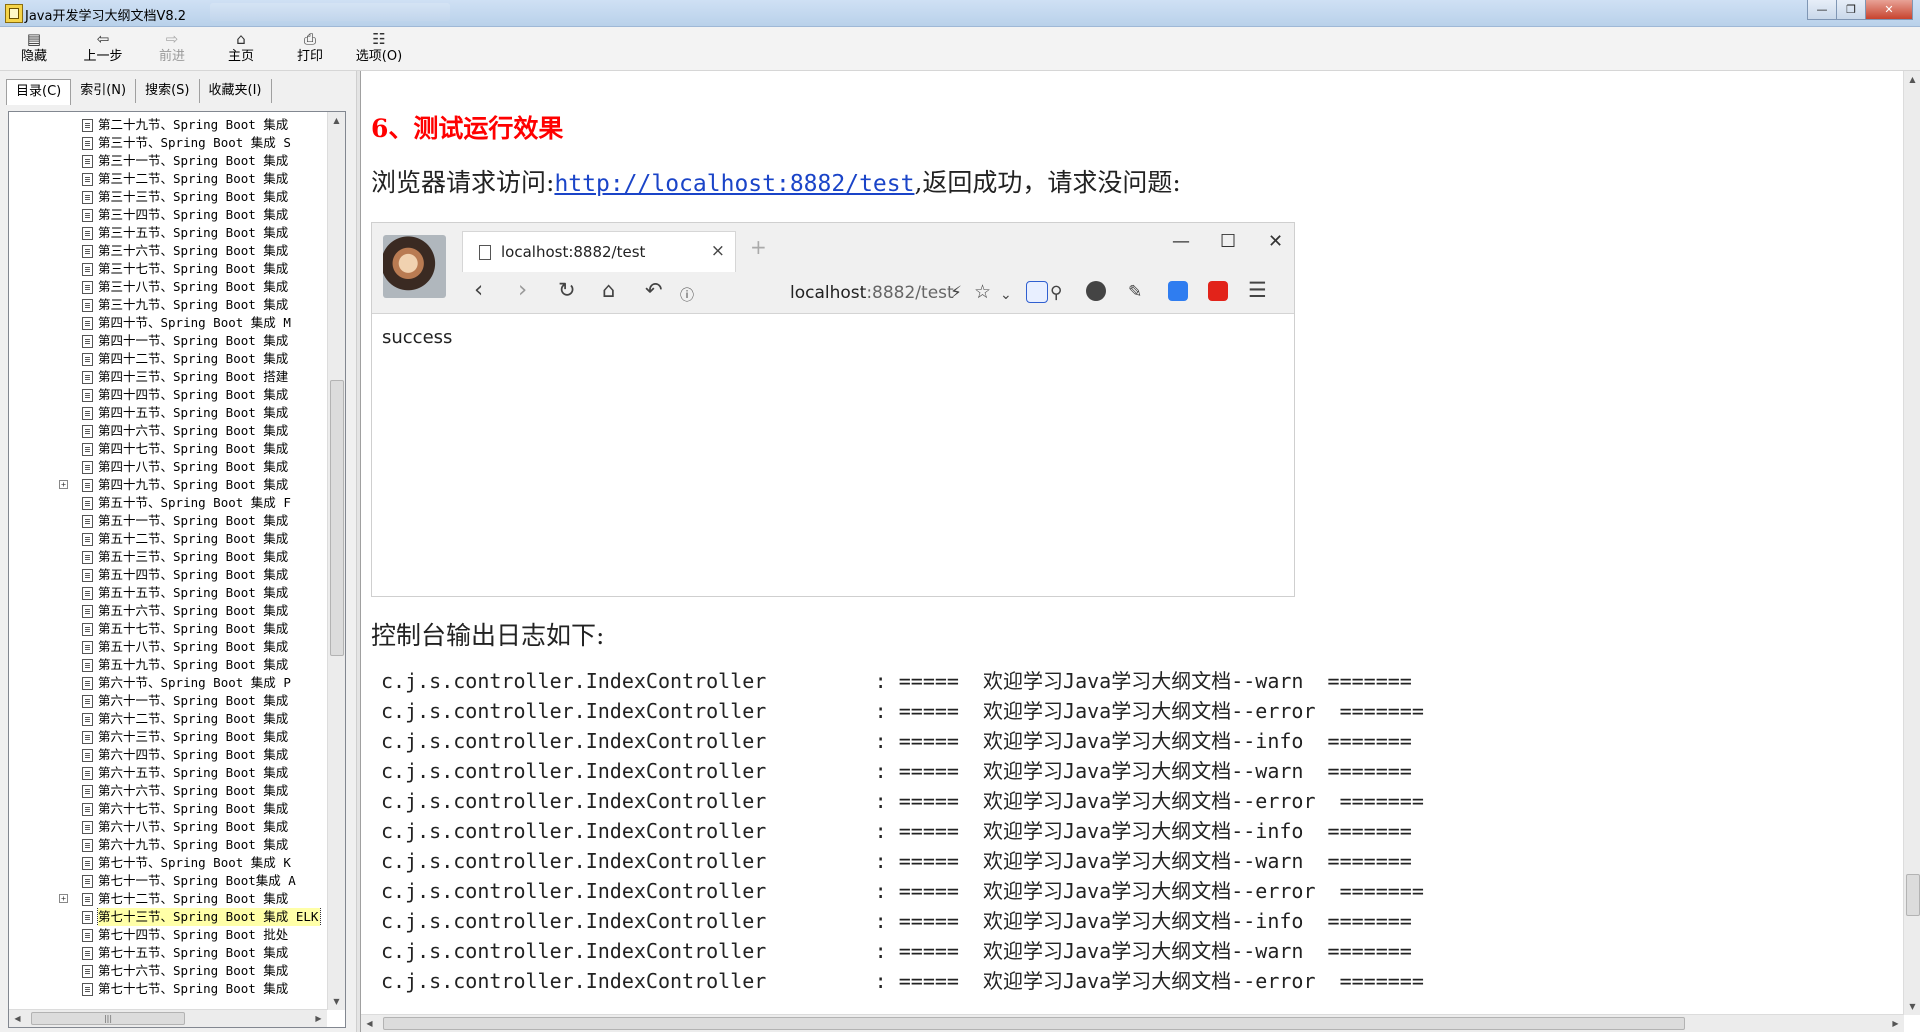 The image size is (1920, 1032). Describe the element at coordinates (103, 49) in the screenshot. I see `back-button: ⇦ 上一步` at that location.